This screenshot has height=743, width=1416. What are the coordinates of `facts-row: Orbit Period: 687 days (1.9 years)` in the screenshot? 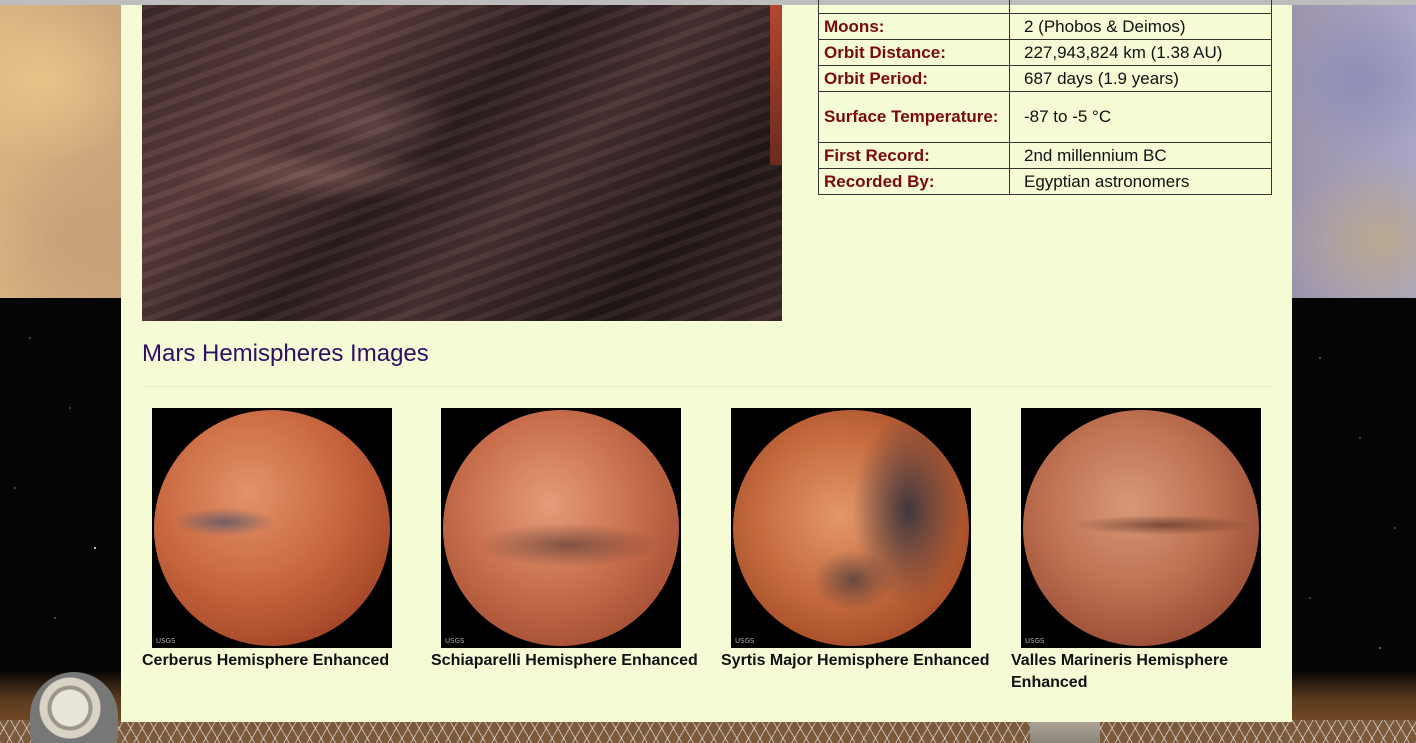 It's located at (1045, 78).